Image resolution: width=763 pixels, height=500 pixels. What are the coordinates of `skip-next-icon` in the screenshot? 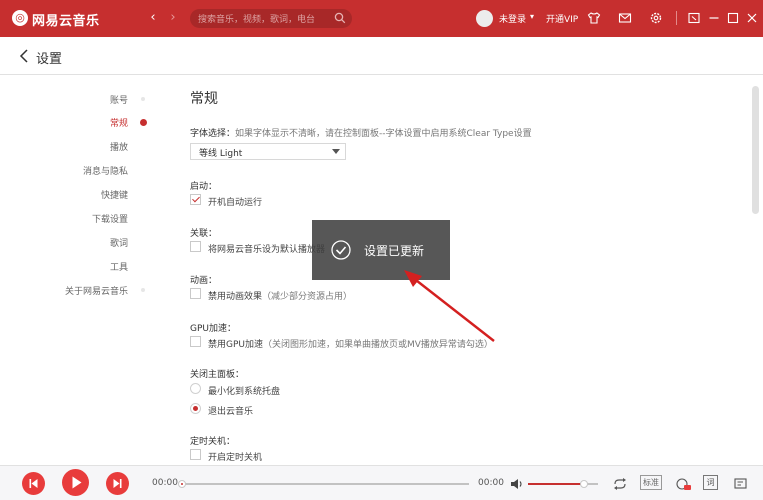 It's located at (117, 483).